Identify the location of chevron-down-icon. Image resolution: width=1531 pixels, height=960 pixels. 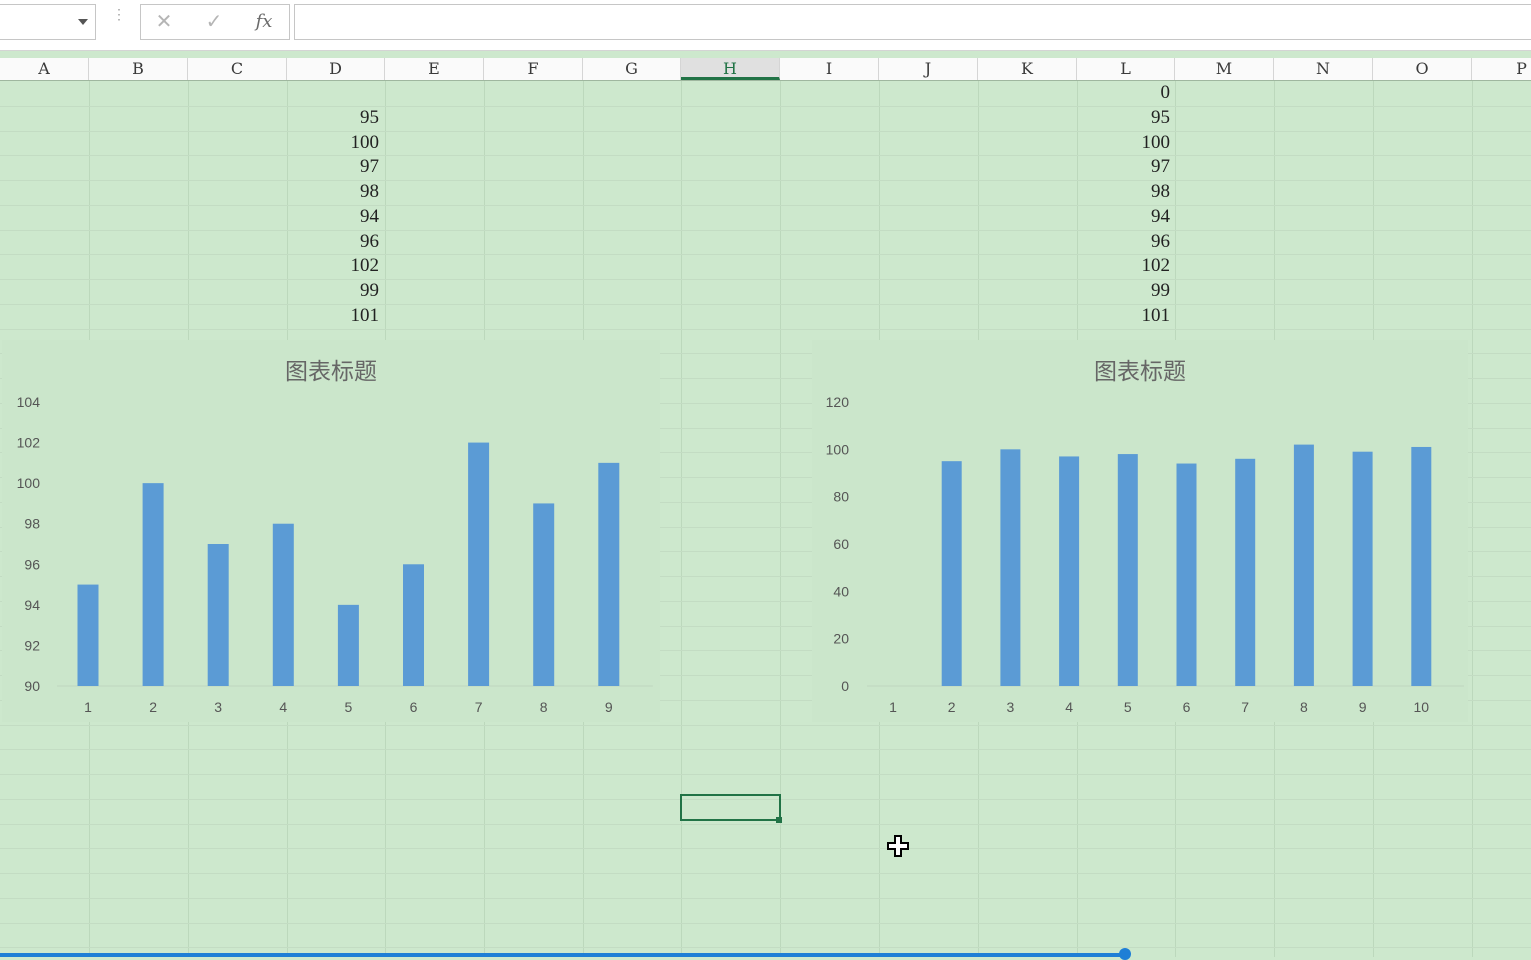
(83, 22).